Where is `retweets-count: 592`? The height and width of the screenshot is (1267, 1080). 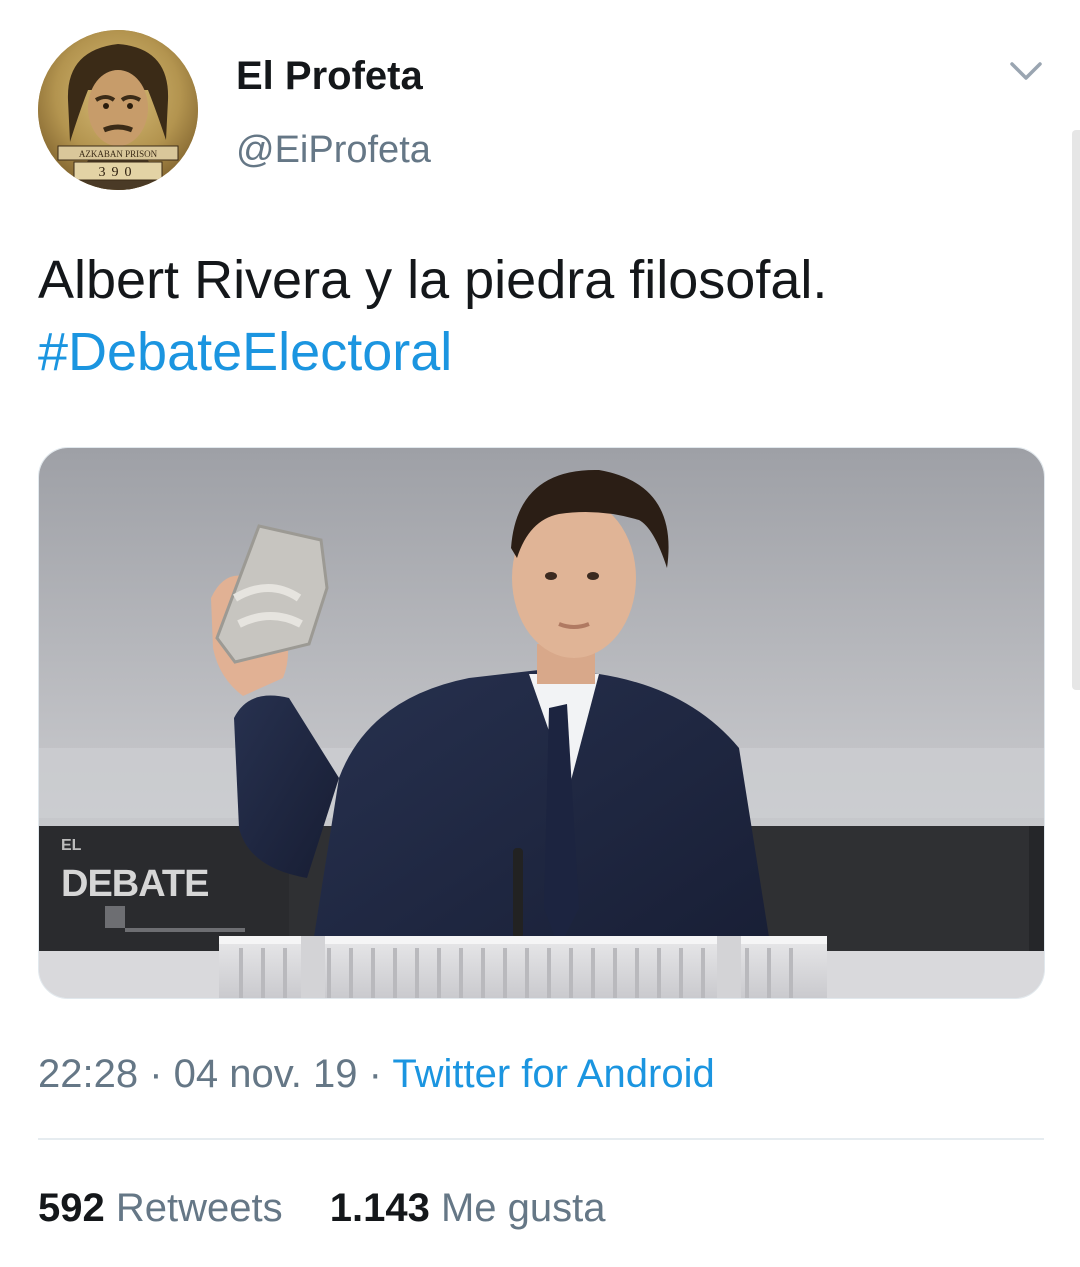
retweets-count: 592 is located at coordinates (71, 1208).